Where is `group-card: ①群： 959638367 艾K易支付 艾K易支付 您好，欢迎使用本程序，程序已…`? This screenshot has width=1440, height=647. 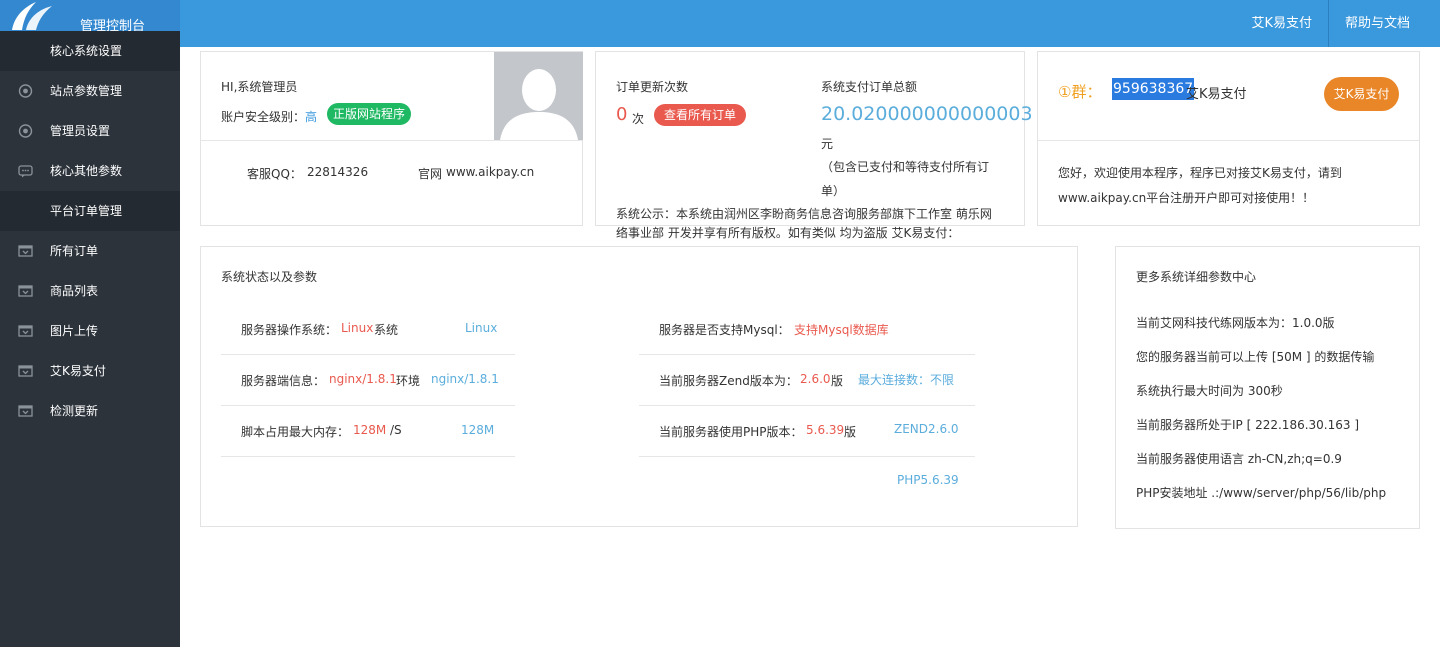 group-card: ①群： 959638367 艾K易支付 艾K易支付 您好，欢迎使用本程序，程序已… is located at coordinates (1228, 138).